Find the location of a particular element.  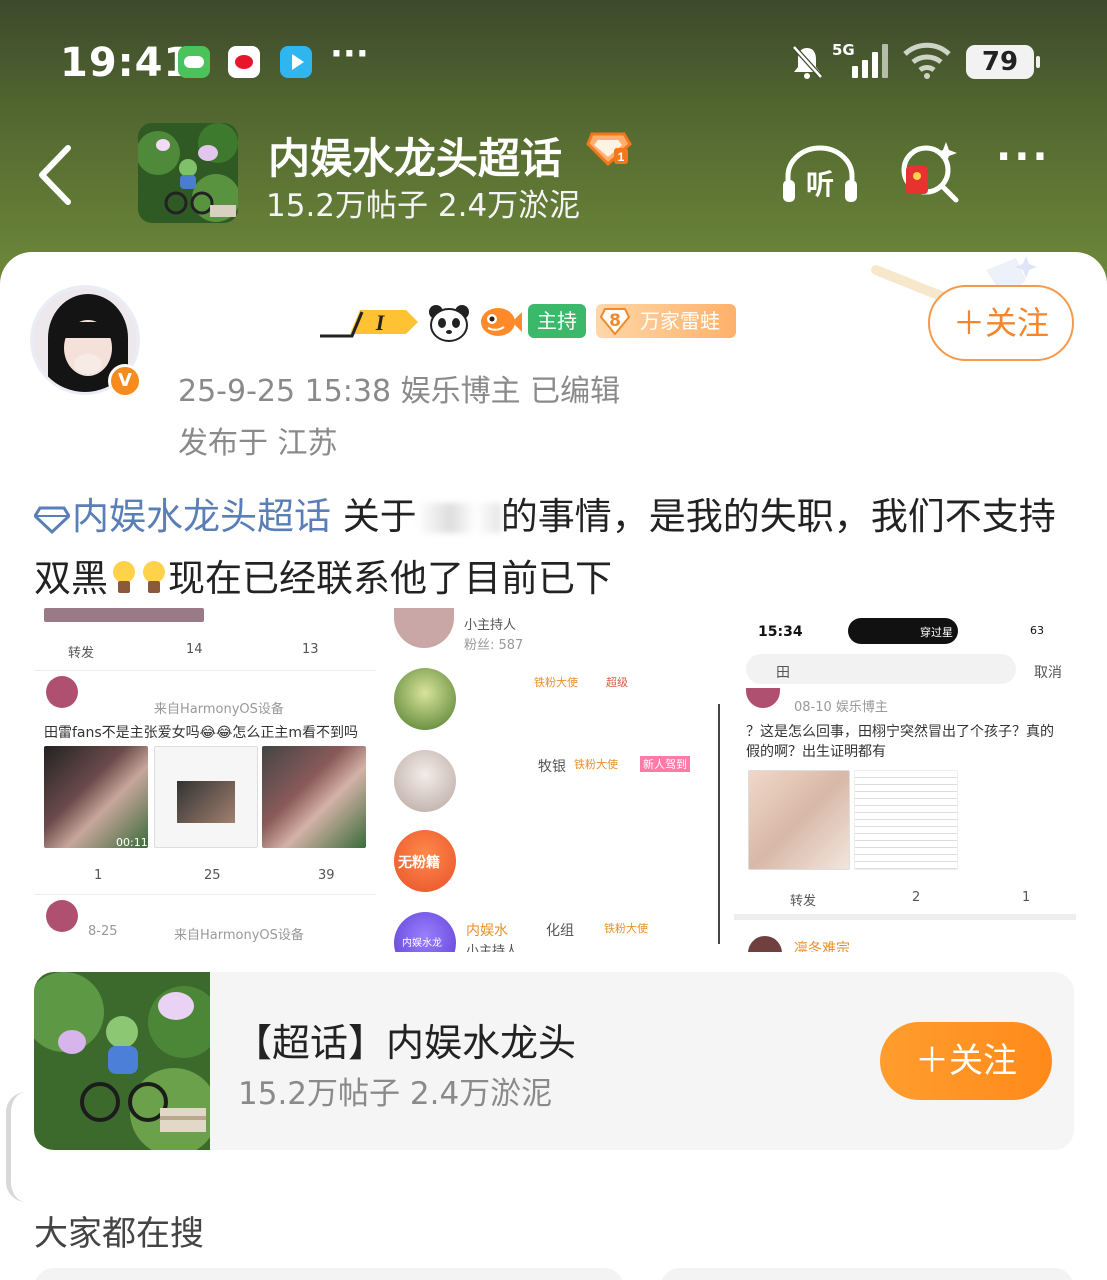

svg-text: 1 is located at coordinates (621, 157).